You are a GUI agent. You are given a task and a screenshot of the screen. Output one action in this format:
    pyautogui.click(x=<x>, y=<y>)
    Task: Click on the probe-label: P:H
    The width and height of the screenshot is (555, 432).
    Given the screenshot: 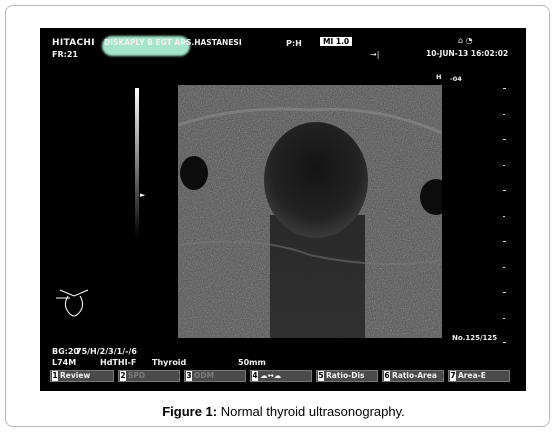 What is the action you would take?
    pyautogui.click(x=294, y=43)
    